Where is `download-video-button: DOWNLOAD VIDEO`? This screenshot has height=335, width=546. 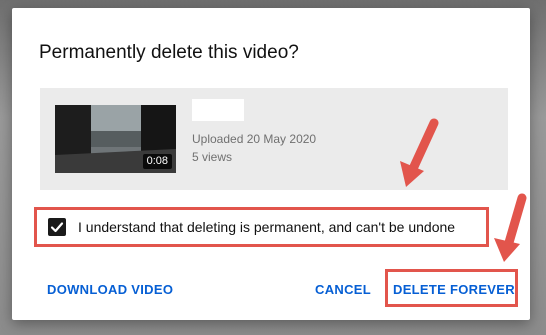
download-video-button: DOWNLOAD VIDEO is located at coordinates (110, 289).